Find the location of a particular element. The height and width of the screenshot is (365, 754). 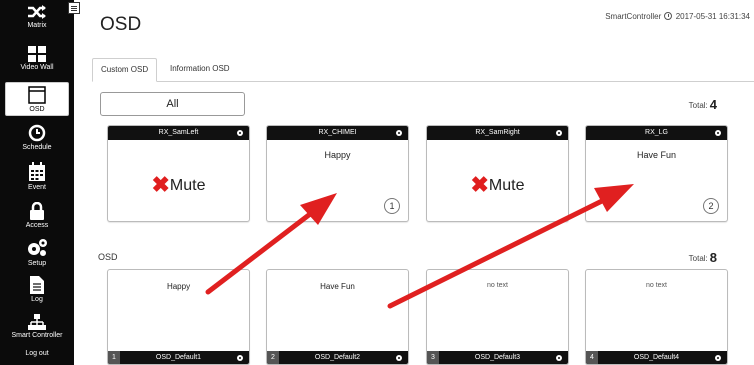

osd-card: no text 3 OSD_Default3 is located at coordinates (497, 317).